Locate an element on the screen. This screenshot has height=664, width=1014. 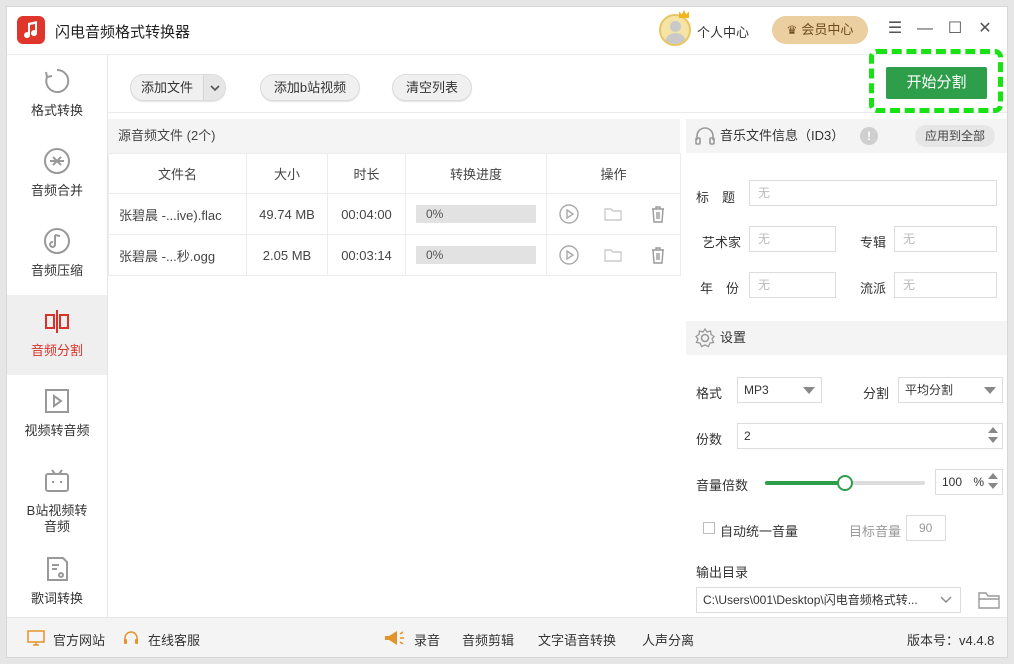
title-field: 无 is located at coordinates (873, 193).